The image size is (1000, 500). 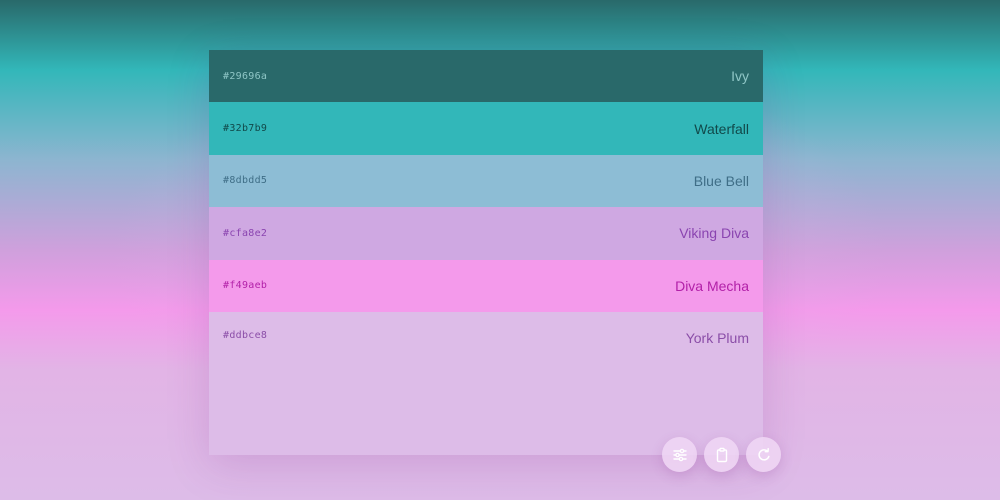 What do you see at coordinates (712, 285) in the screenshot?
I see `swatch-name: Diva Mecha` at bounding box center [712, 285].